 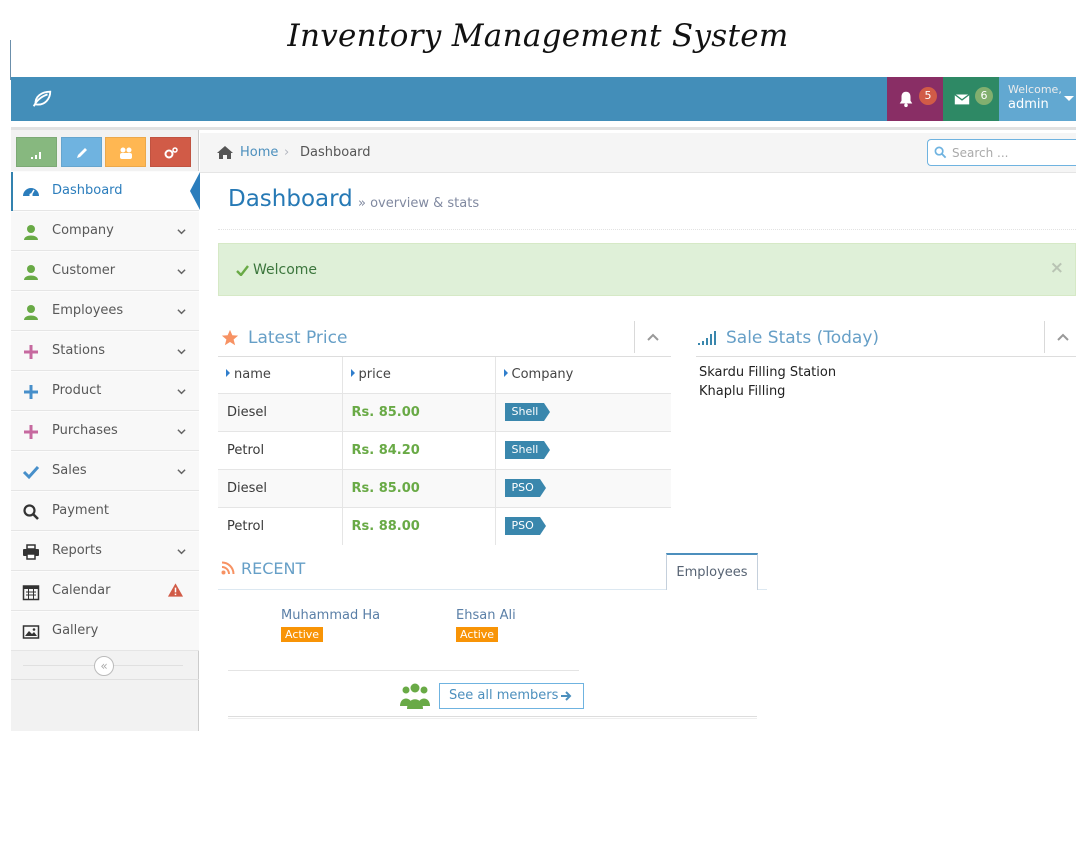 What do you see at coordinates (477, 634) in the screenshot?
I see `status-badge: Active` at bounding box center [477, 634].